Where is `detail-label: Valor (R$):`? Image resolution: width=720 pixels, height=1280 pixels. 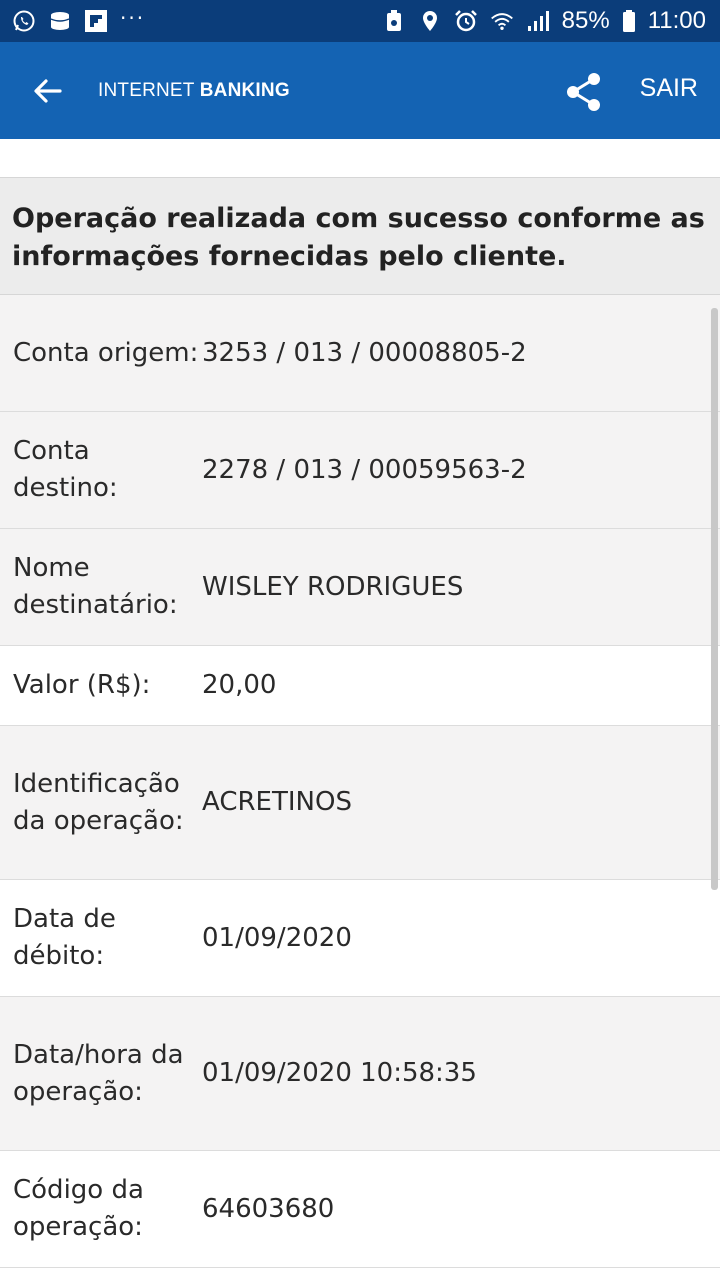
detail-label: Valor (R$): is located at coordinates (82, 685).